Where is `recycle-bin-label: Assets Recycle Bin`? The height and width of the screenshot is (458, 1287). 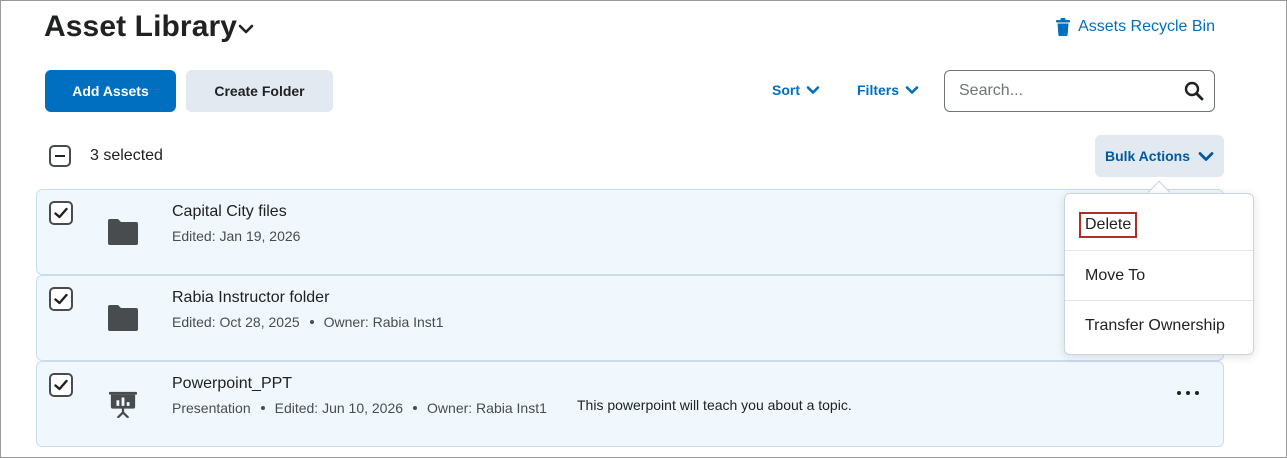 recycle-bin-label: Assets Recycle Bin is located at coordinates (1146, 26).